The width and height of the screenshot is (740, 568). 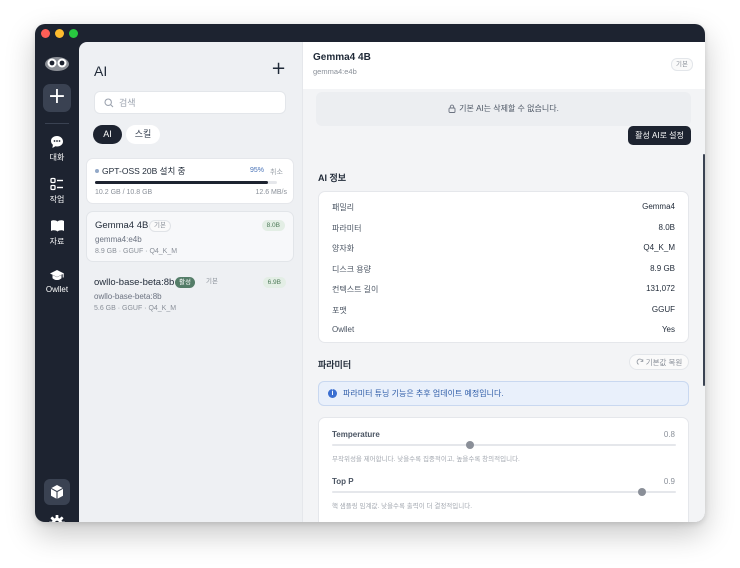 I want to click on rail-item-label: Owllet, so click(x=57, y=289).